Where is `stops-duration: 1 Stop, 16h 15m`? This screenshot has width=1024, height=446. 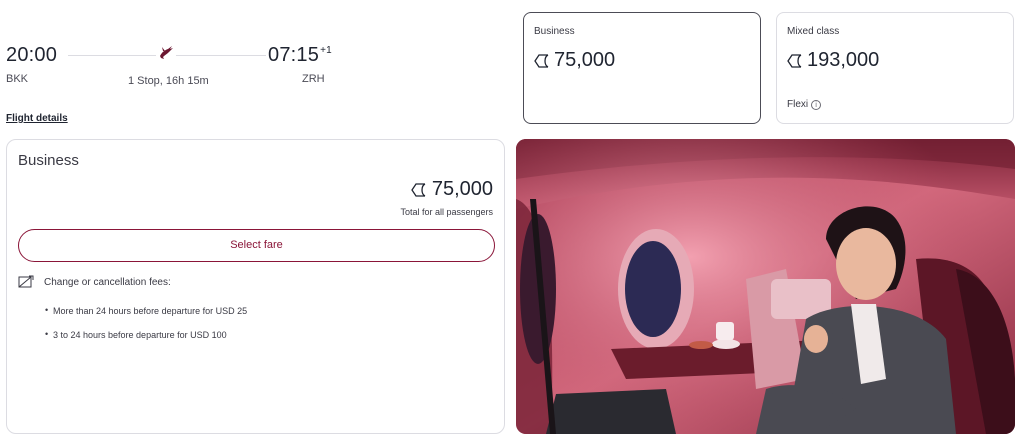 stops-duration: 1 Stop, 16h 15m is located at coordinates (168, 81).